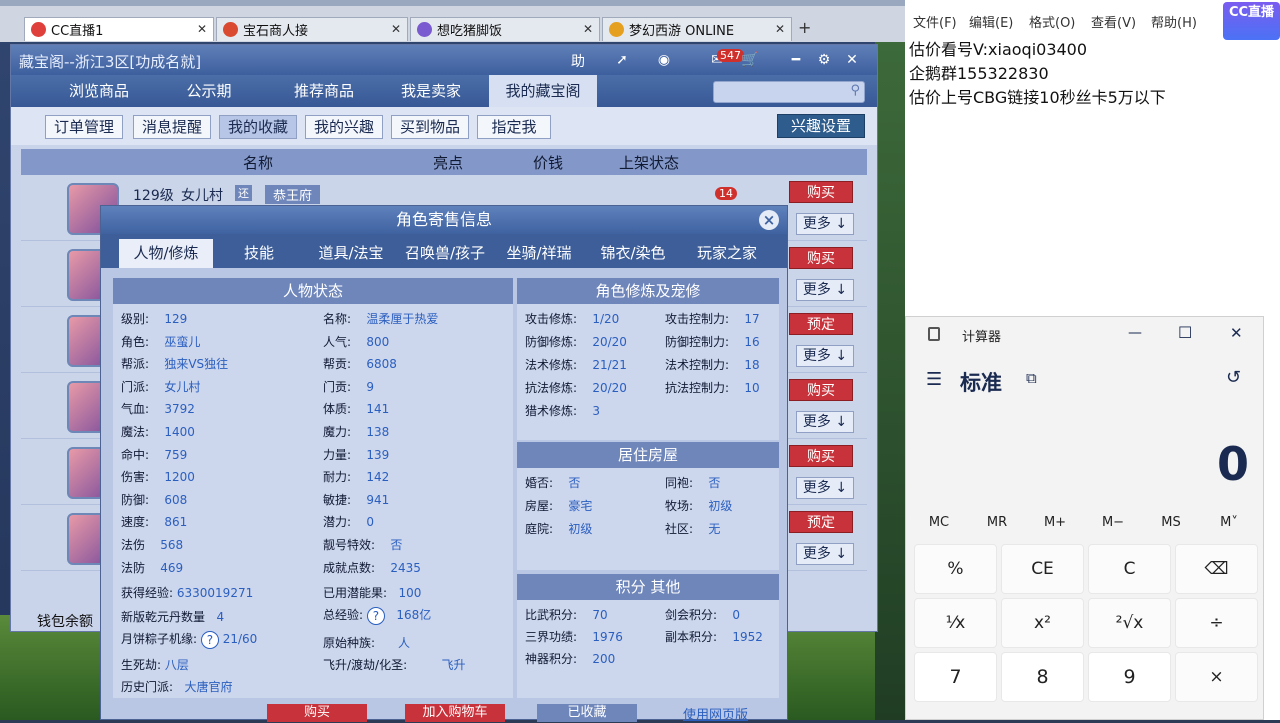 This screenshot has width=1280, height=723. What do you see at coordinates (935, 21) in the screenshot?
I see `menu-file: 文件(F)` at bounding box center [935, 21].